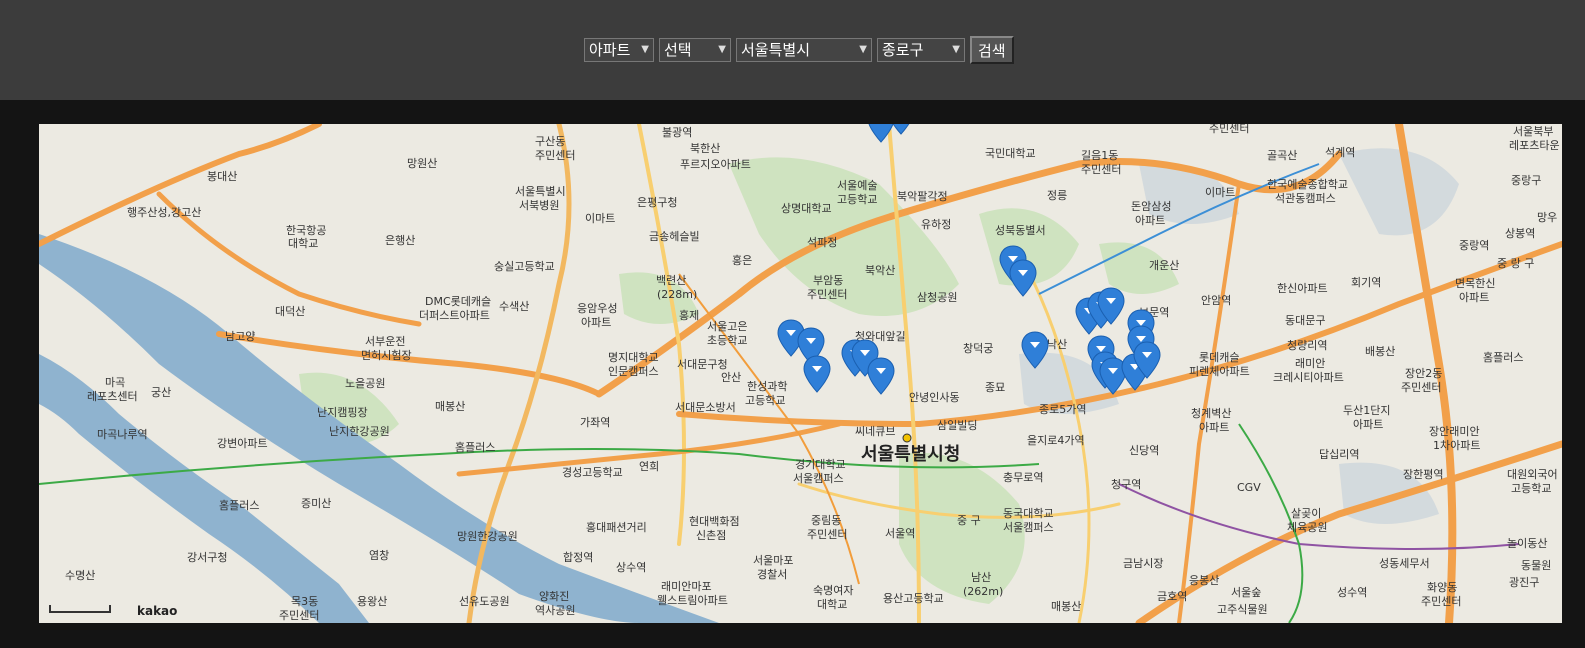 This screenshot has height=648, width=1585. What do you see at coordinates (222, 176) in the screenshot?
I see `map-label: 봉대산` at bounding box center [222, 176].